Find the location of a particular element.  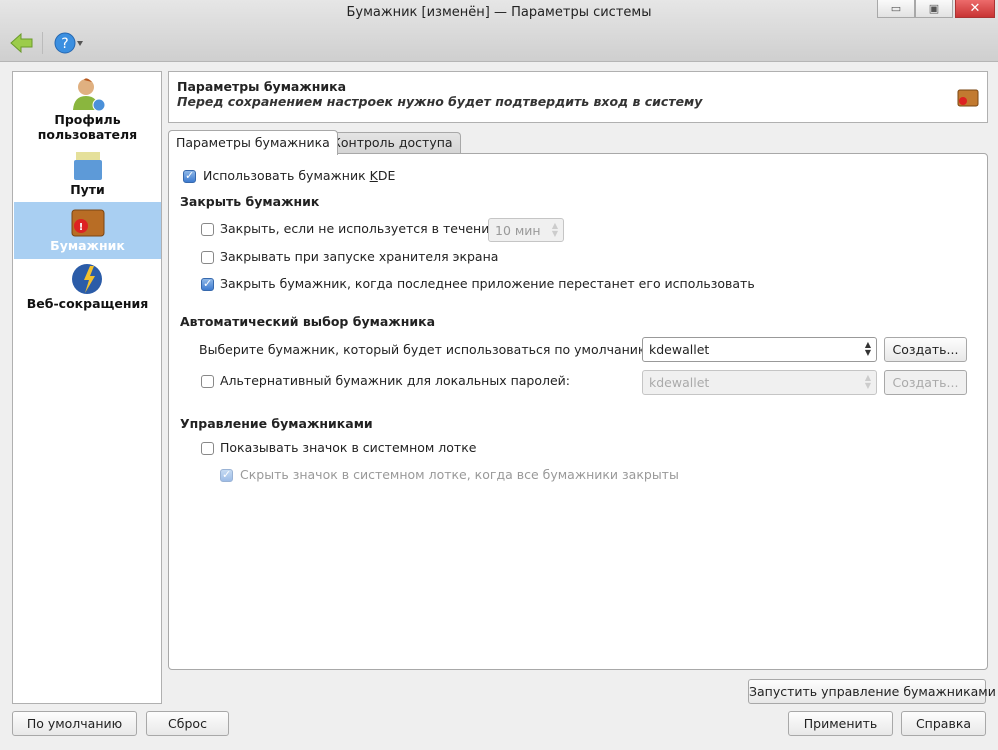

close-last-app-checkbox is located at coordinates (207, 284).